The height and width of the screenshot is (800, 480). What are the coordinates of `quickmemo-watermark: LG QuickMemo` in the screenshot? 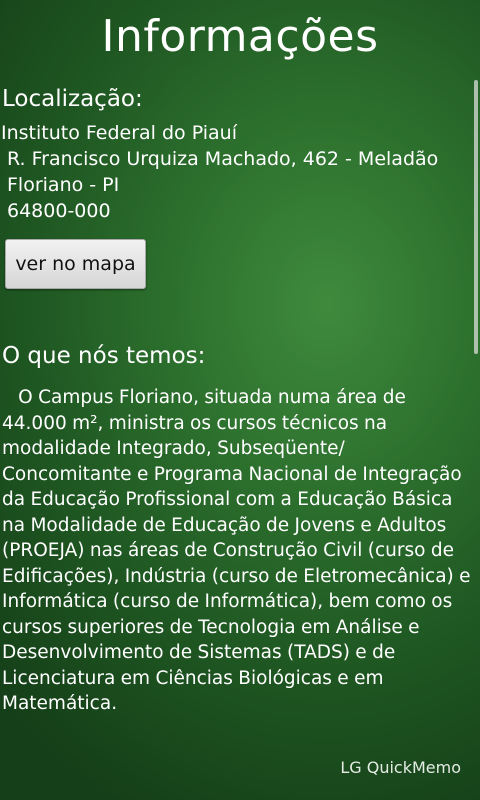 It's located at (400, 767).